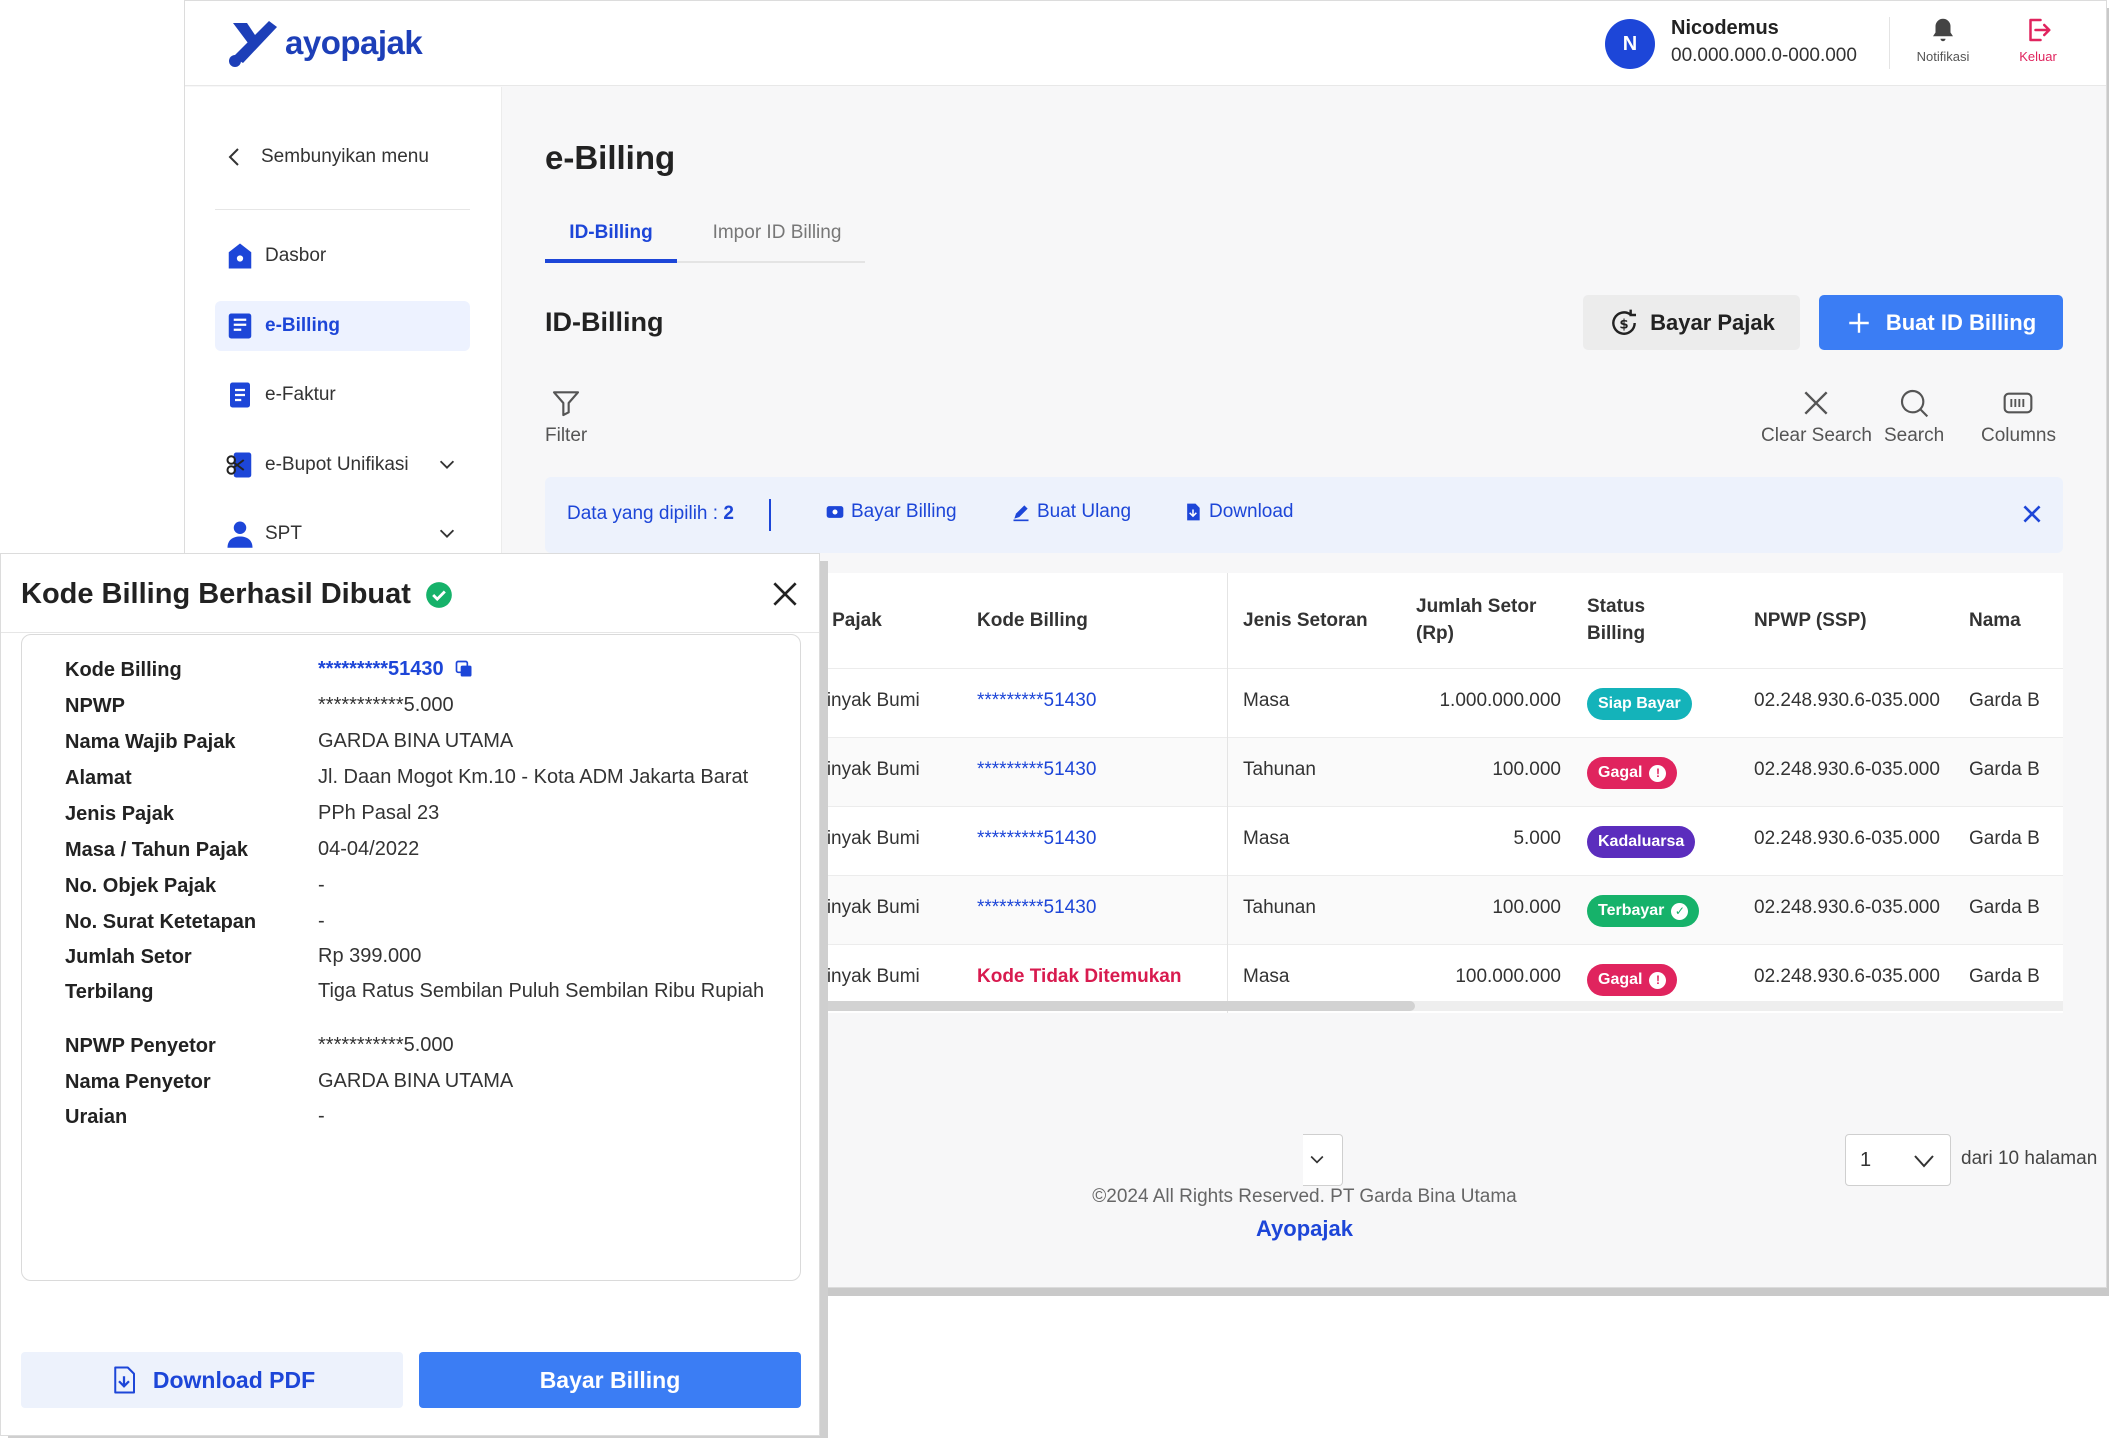 The width and height of the screenshot is (2109, 1438). Describe the element at coordinates (1084, 511) in the screenshot. I see `buat-ulang-action-label: Buat Ulang` at that location.